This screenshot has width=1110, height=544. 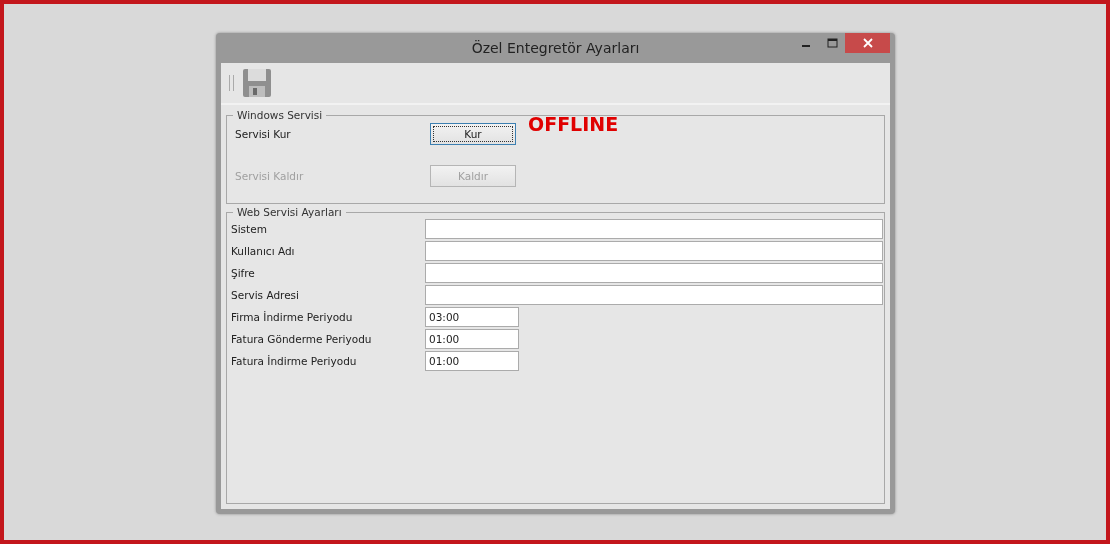 I want to click on maximize-icon, so click(x=832, y=43).